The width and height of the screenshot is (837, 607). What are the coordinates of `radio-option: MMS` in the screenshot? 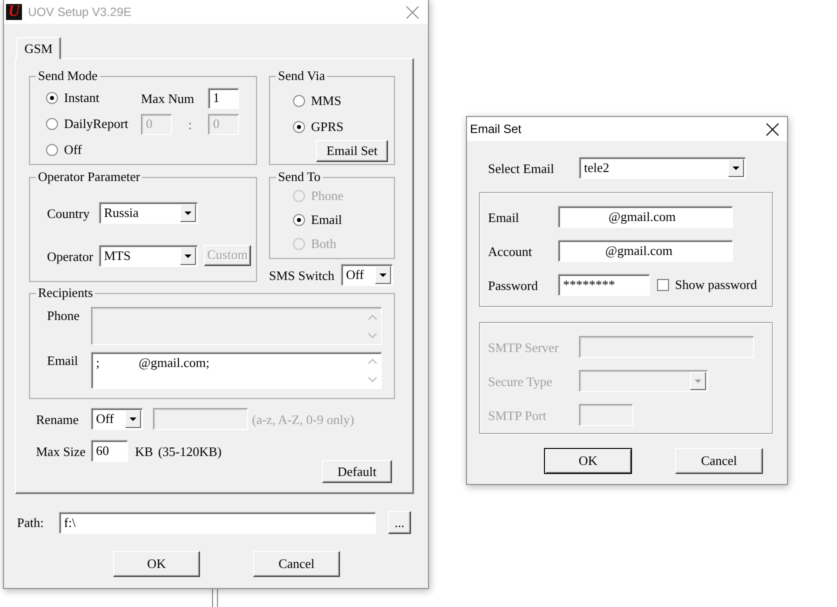 It's located at (317, 101).